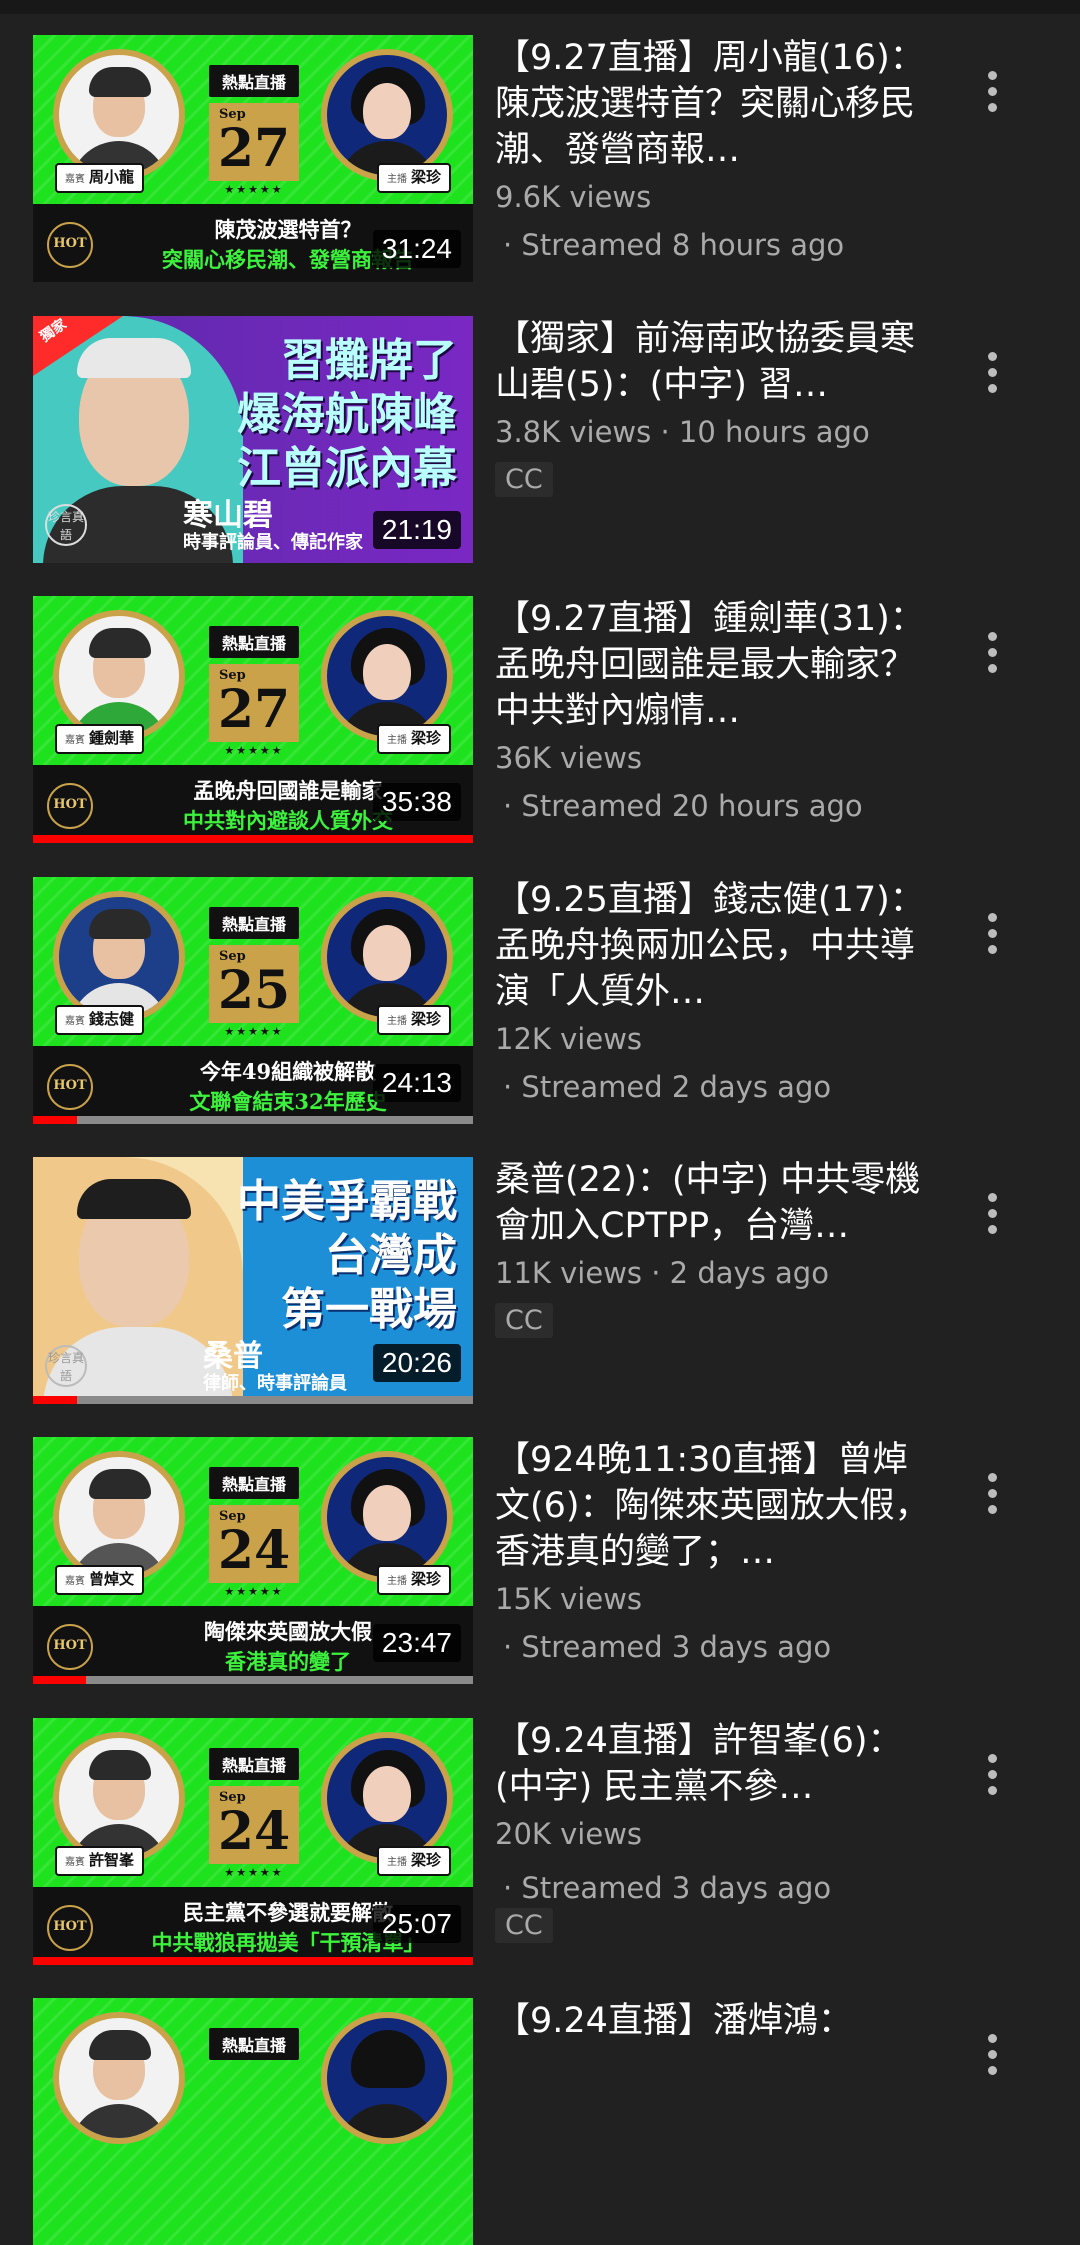 This screenshot has width=1080, height=2245. I want to click on duration-label: 23:47, so click(416, 1643).